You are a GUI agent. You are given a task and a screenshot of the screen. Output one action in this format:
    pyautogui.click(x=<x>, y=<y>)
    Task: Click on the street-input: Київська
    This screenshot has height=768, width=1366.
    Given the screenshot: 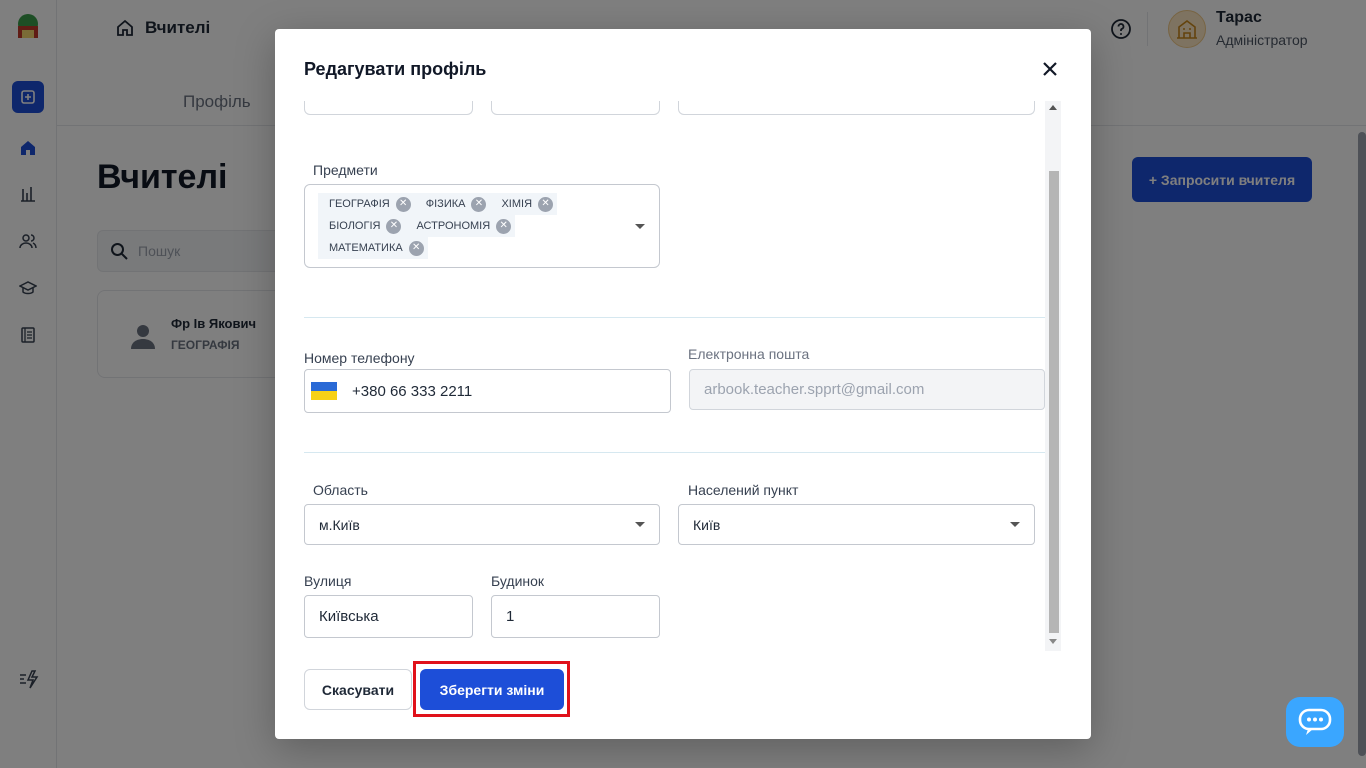 What is the action you would take?
    pyautogui.click(x=388, y=616)
    